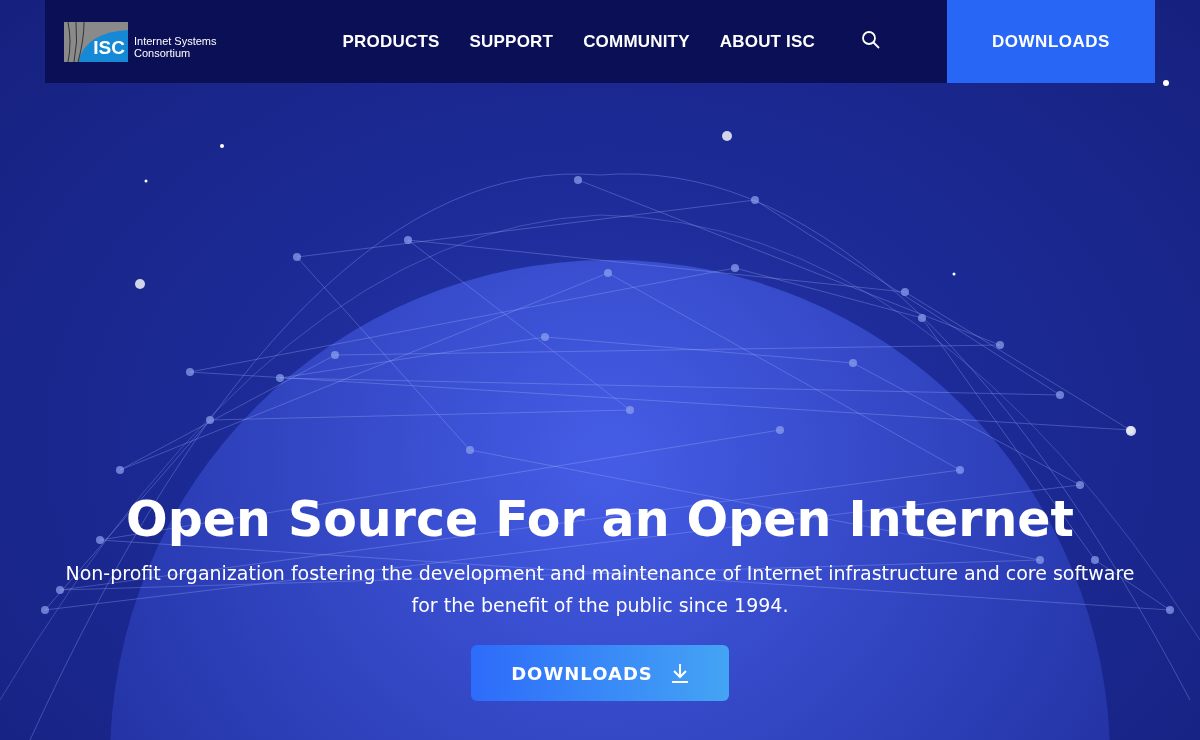  I want to click on hero-subtitle: Non-profit organization fostering the development and maintenance of Internet infrastructure and core software for the benefit of the public since 1994., so click(600, 589).